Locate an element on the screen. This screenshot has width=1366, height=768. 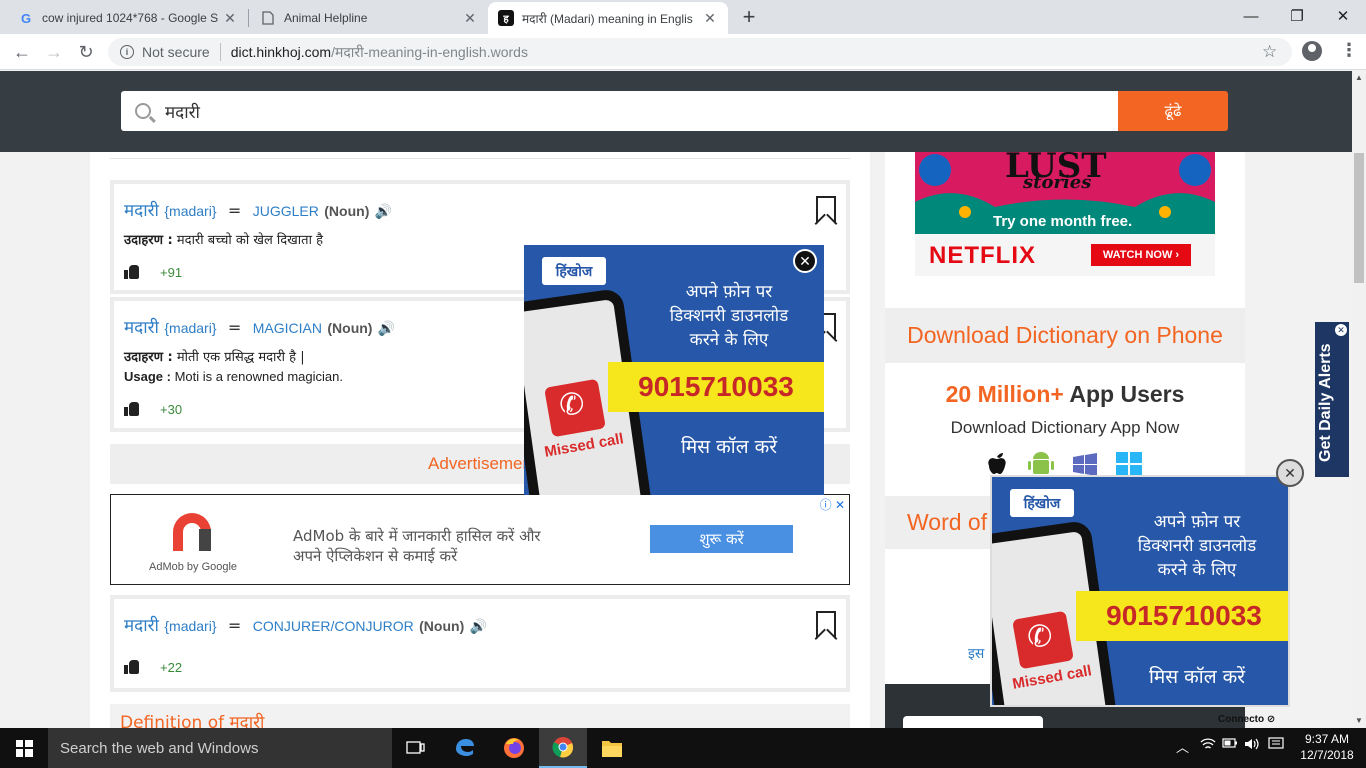
firefox-icon is located at coordinates (514, 748).